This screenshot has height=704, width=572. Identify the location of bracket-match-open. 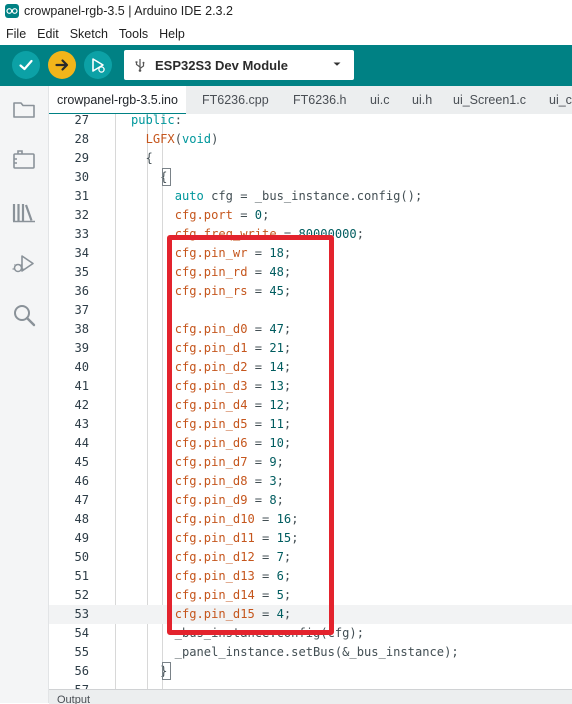
(166, 177).